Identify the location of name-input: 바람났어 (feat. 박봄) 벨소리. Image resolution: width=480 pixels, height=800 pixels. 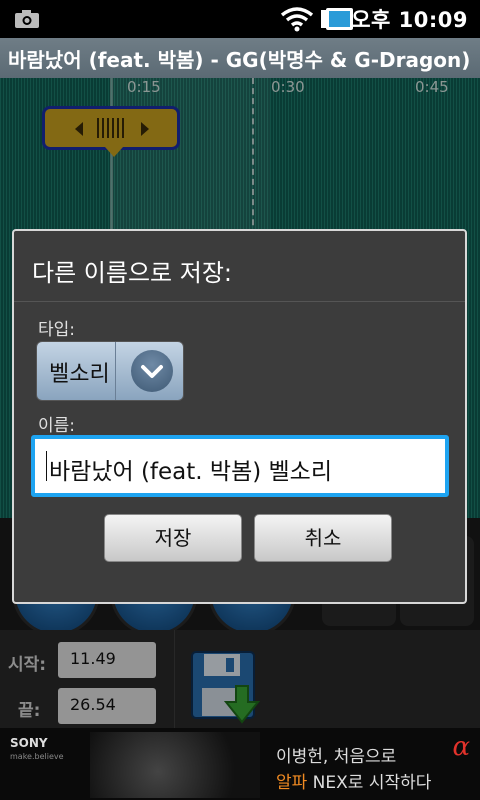
(240, 466).